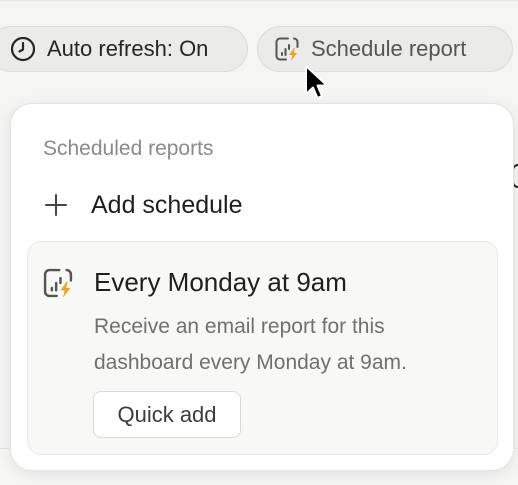 The height and width of the screenshot is (485, 518). I want to click on mouse-pointer-icon, so click(317, 85).